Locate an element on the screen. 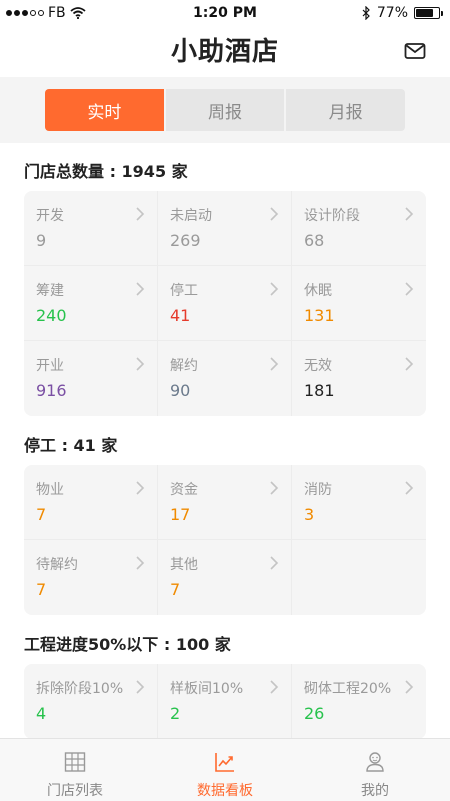  stat-label: 筹建 is located at coordinates (50, 291).